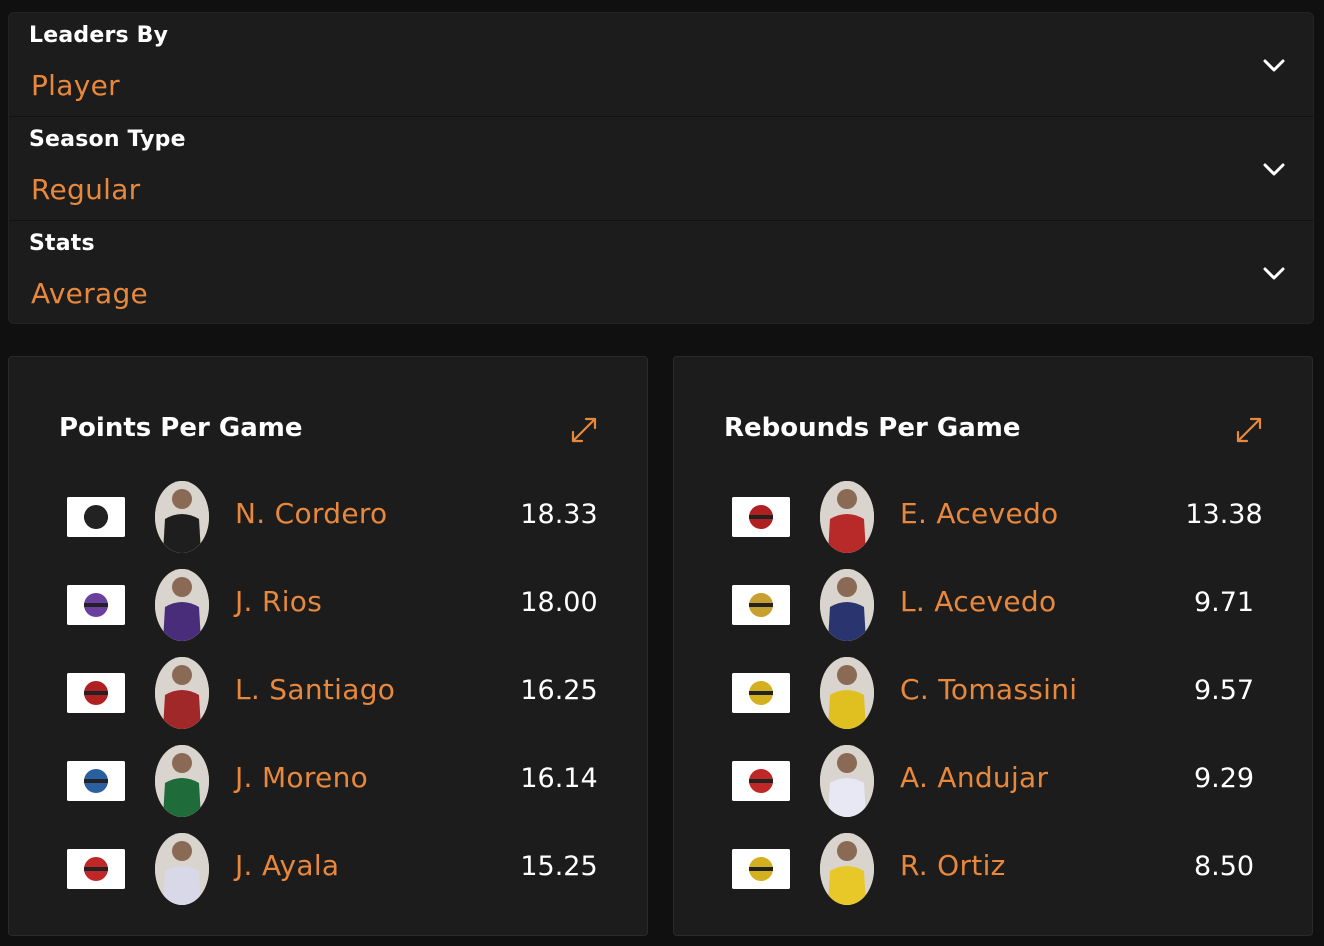 Image resolution: width=1324 pixels, height=946 pixels. I want to click on player-name: E. Acevedo, so click(979, 513).